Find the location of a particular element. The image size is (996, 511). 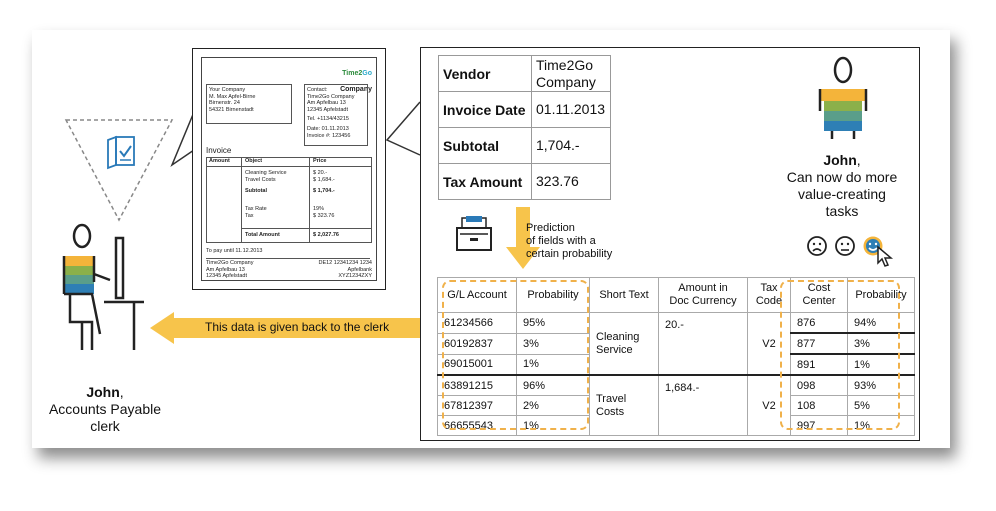

field-row: Tax Amount 323.76 is located at coordinates (524, 181).